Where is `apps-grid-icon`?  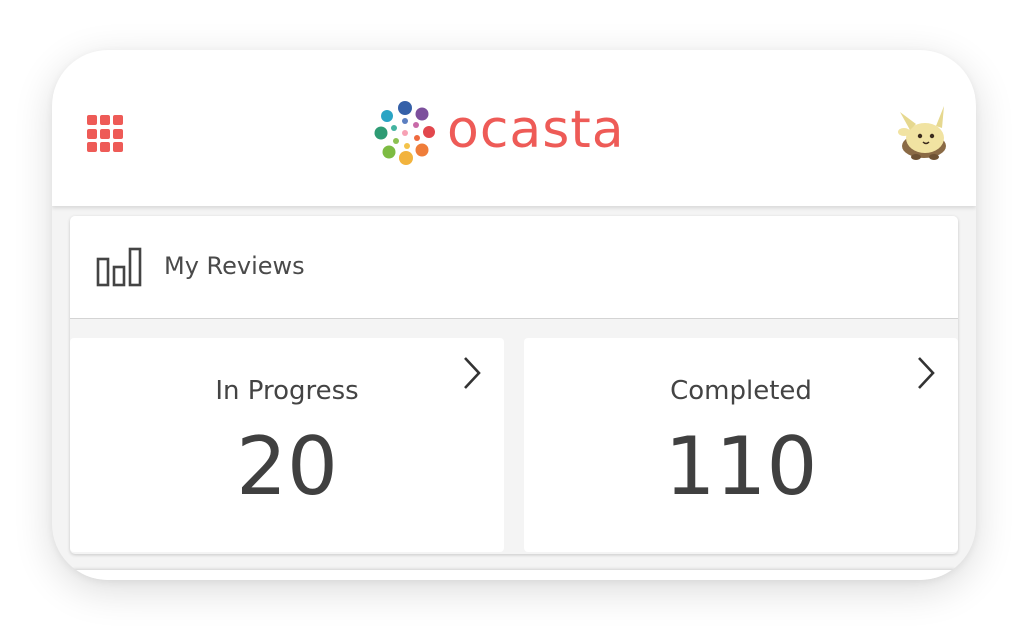 apps-grid-icon is located at coordinates (106, 134).